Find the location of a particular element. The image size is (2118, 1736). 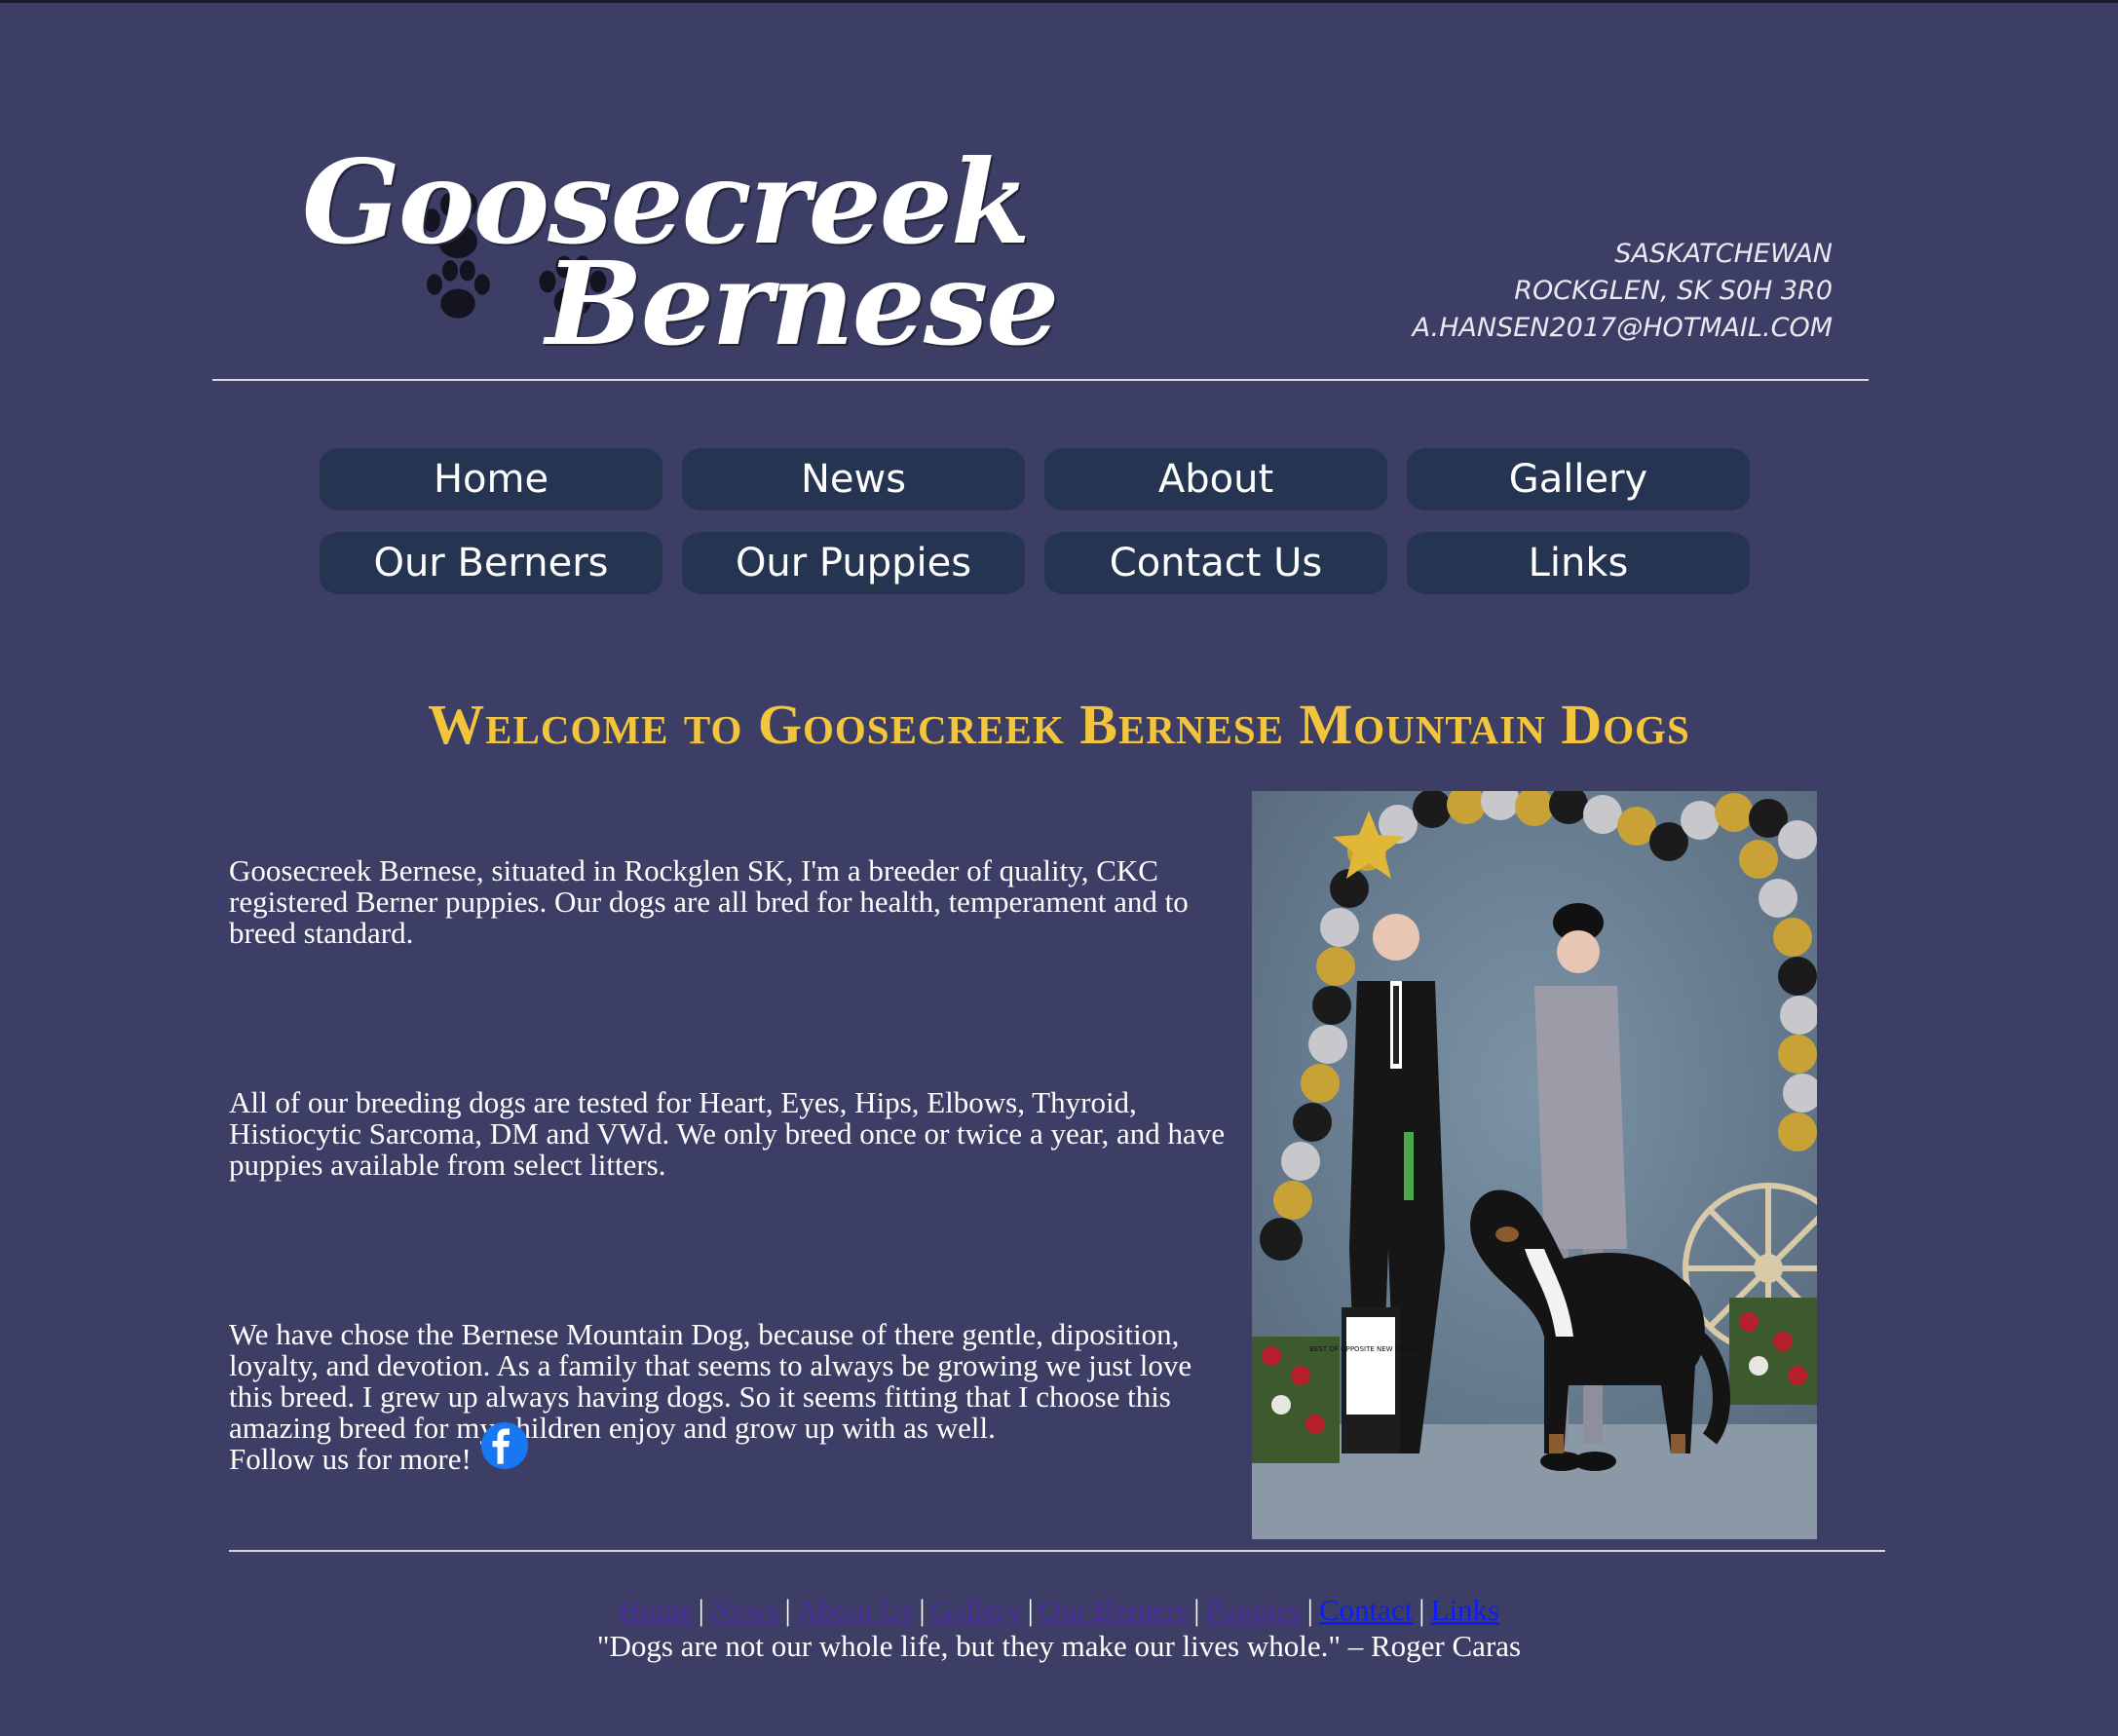

footer-link-news: News is located at coordinates (744, 1610).